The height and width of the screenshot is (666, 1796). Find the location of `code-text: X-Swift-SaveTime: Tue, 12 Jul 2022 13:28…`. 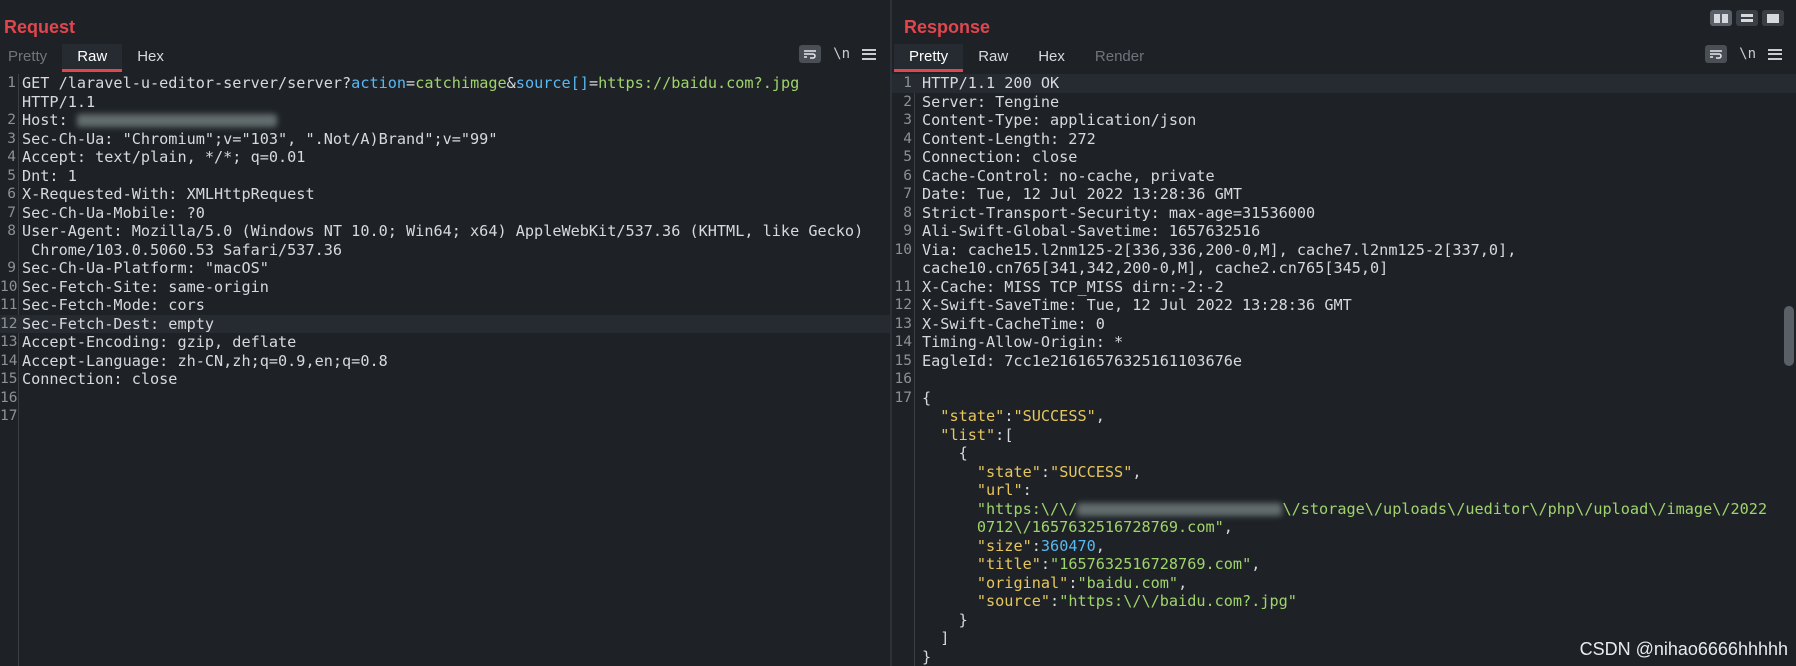

code-text: X-Swift-SaveTime: Tue, 12 Jul 2022 13:28… is located at coordinates (1137, 305).